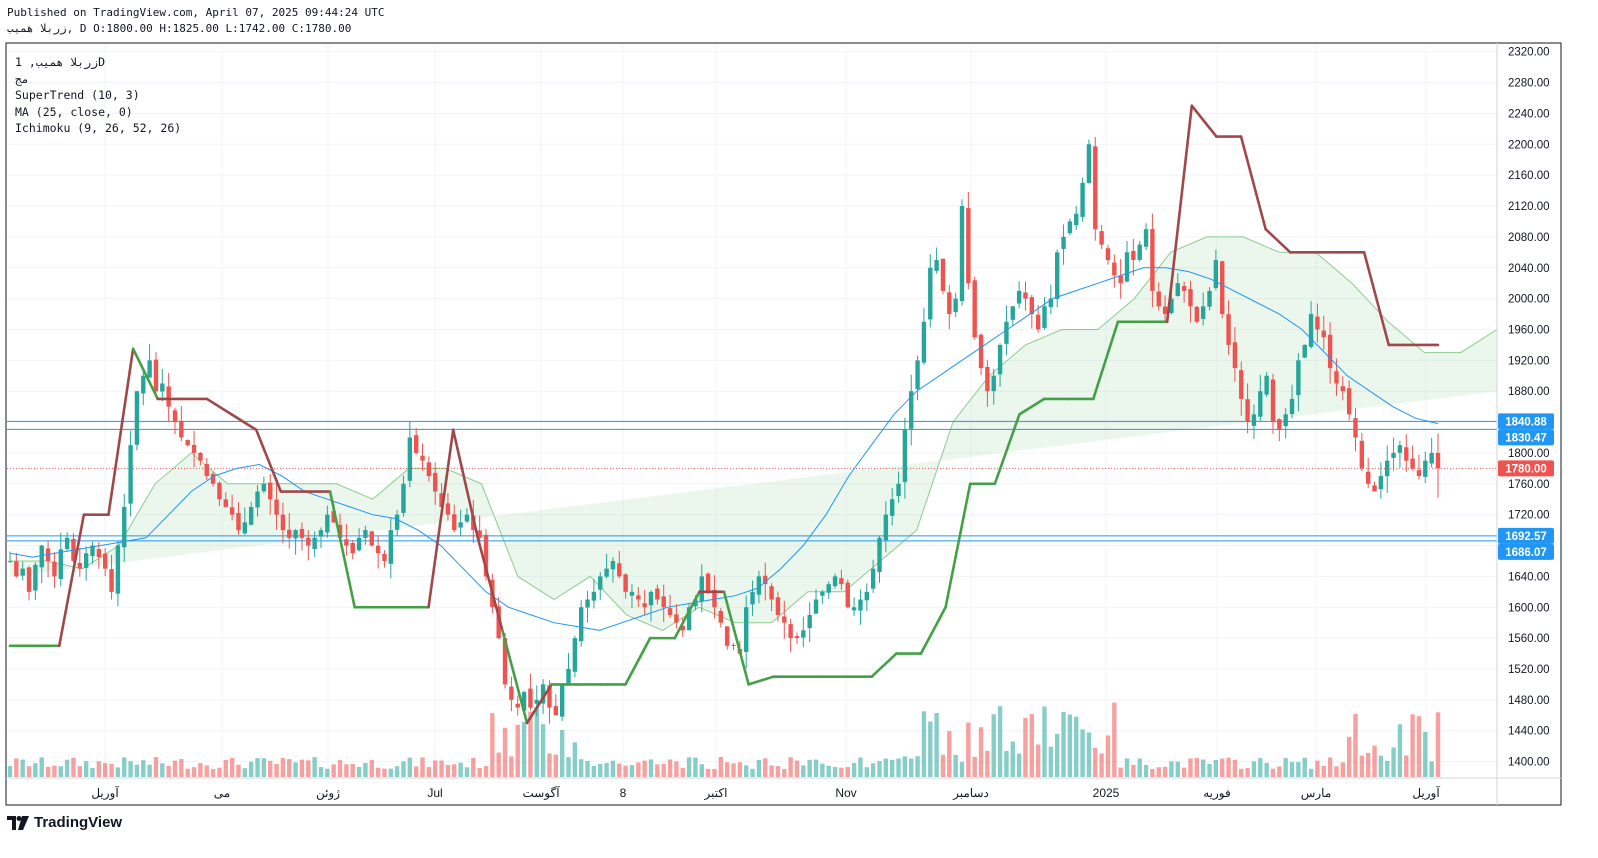 This screenshot has height=858, width=1598. I want to click on tradingview-logo: TradingView, so click(64, 822).